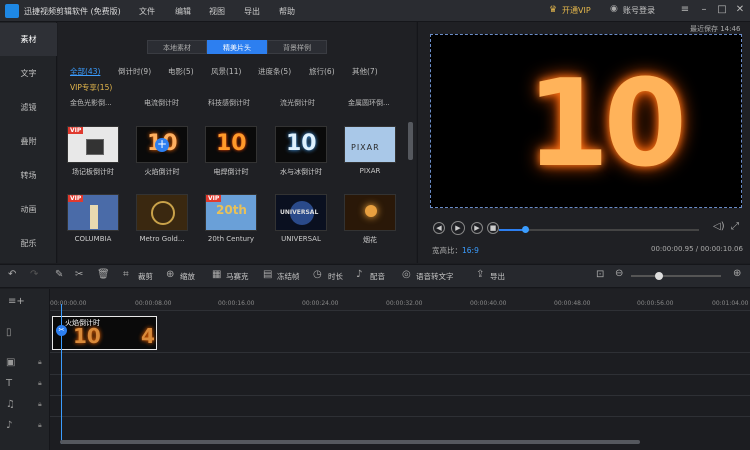  Describe the element at coordinates (79, 274) in the screenshot. I see `cut-icon: ✂` at that location.